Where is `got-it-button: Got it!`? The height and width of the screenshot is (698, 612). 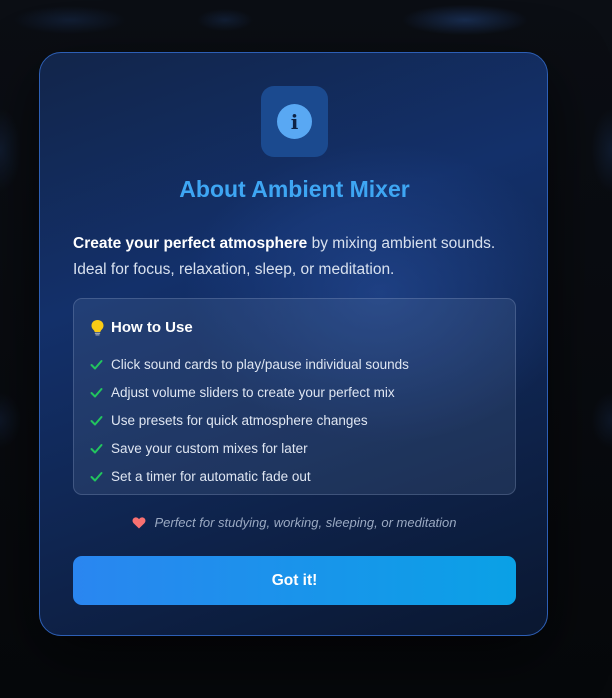
got-it-button: Got it! is located at coordinates (294, 580).